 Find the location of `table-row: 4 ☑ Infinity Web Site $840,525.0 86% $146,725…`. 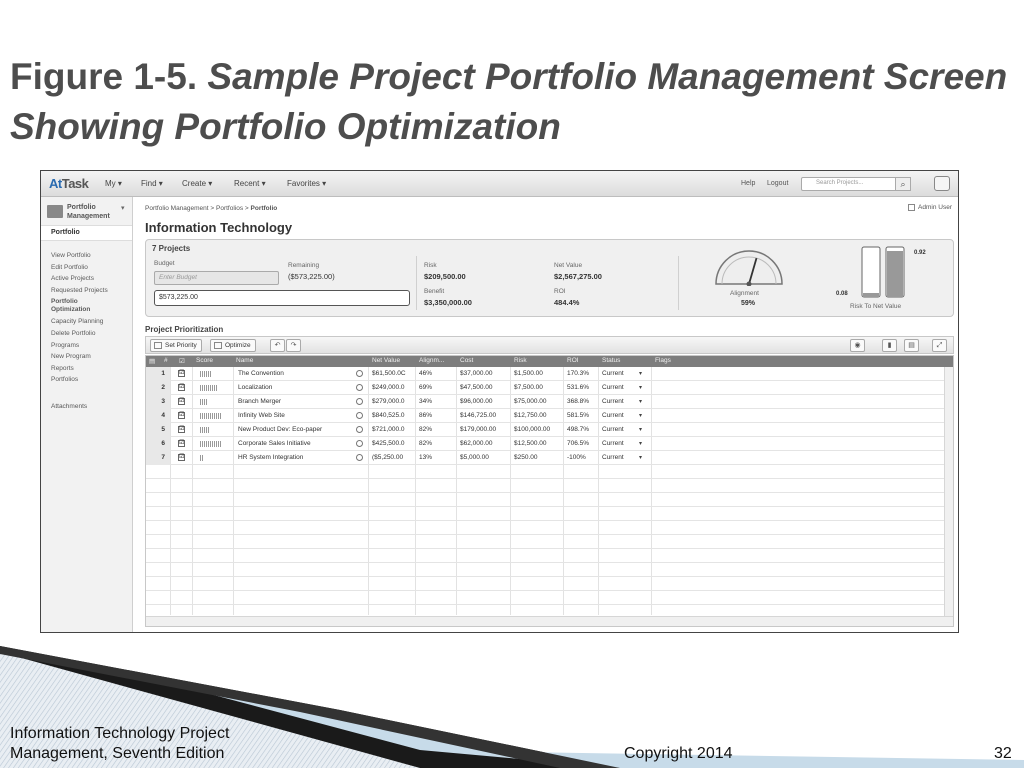

table-row: 4 ☑ Infinity Web Site $840,525.0 86% $146,725… is located at coordinates (546, 416).